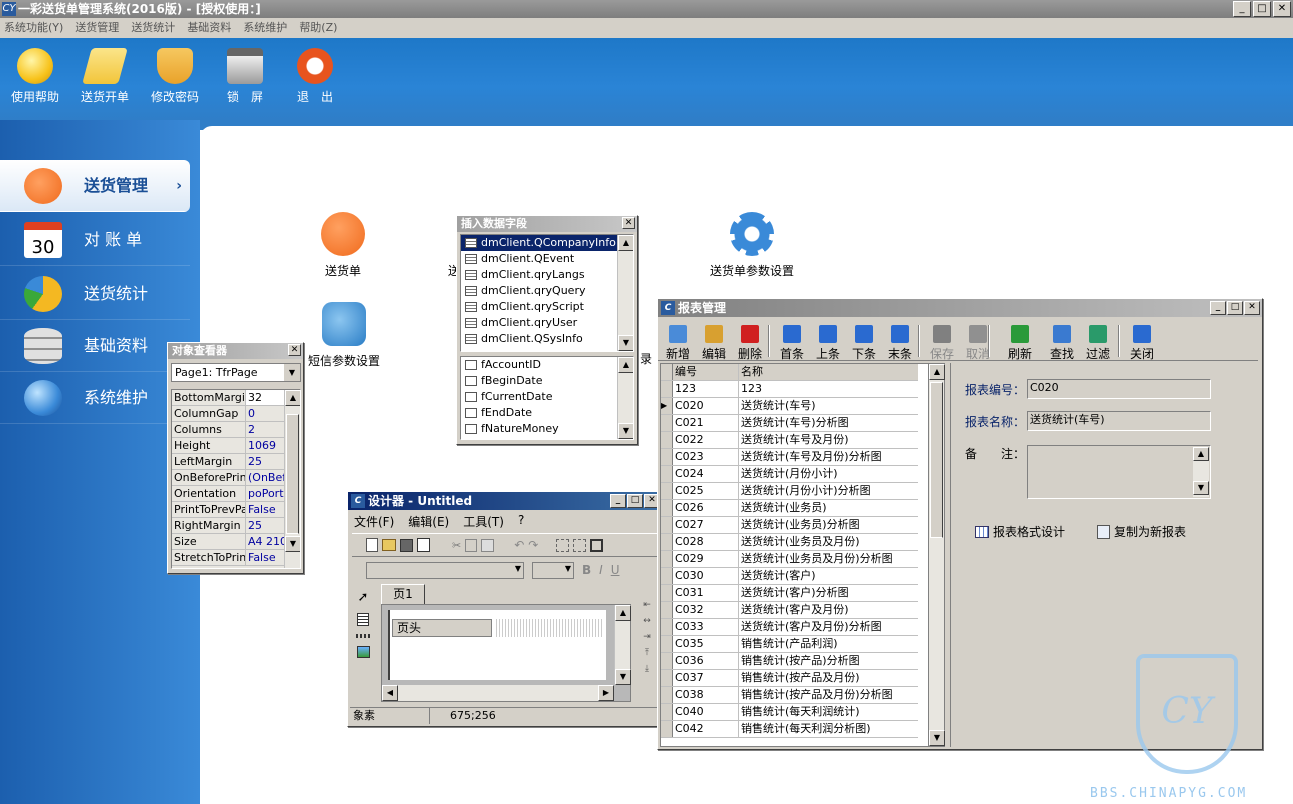 The height and width of the screenshot is (804, 1293). Describe the element at coordinates (390, 693) in the screenshot. I see `scroll-left-icon: ◀` at that location.